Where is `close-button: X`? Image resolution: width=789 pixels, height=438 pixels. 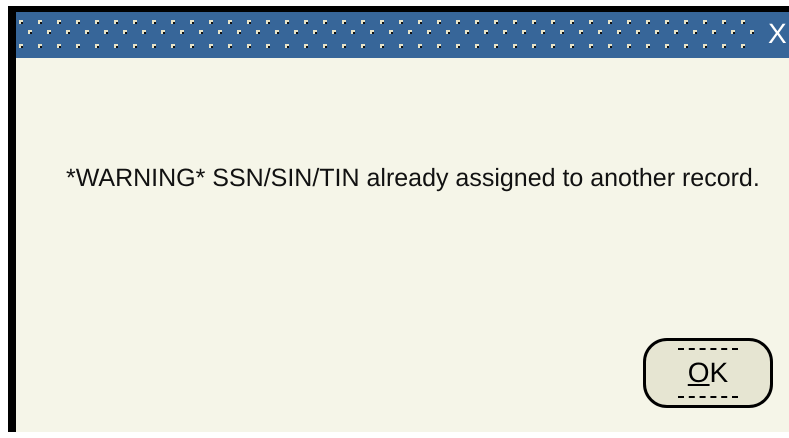 close-button: X is located at coordinates (777, 34).